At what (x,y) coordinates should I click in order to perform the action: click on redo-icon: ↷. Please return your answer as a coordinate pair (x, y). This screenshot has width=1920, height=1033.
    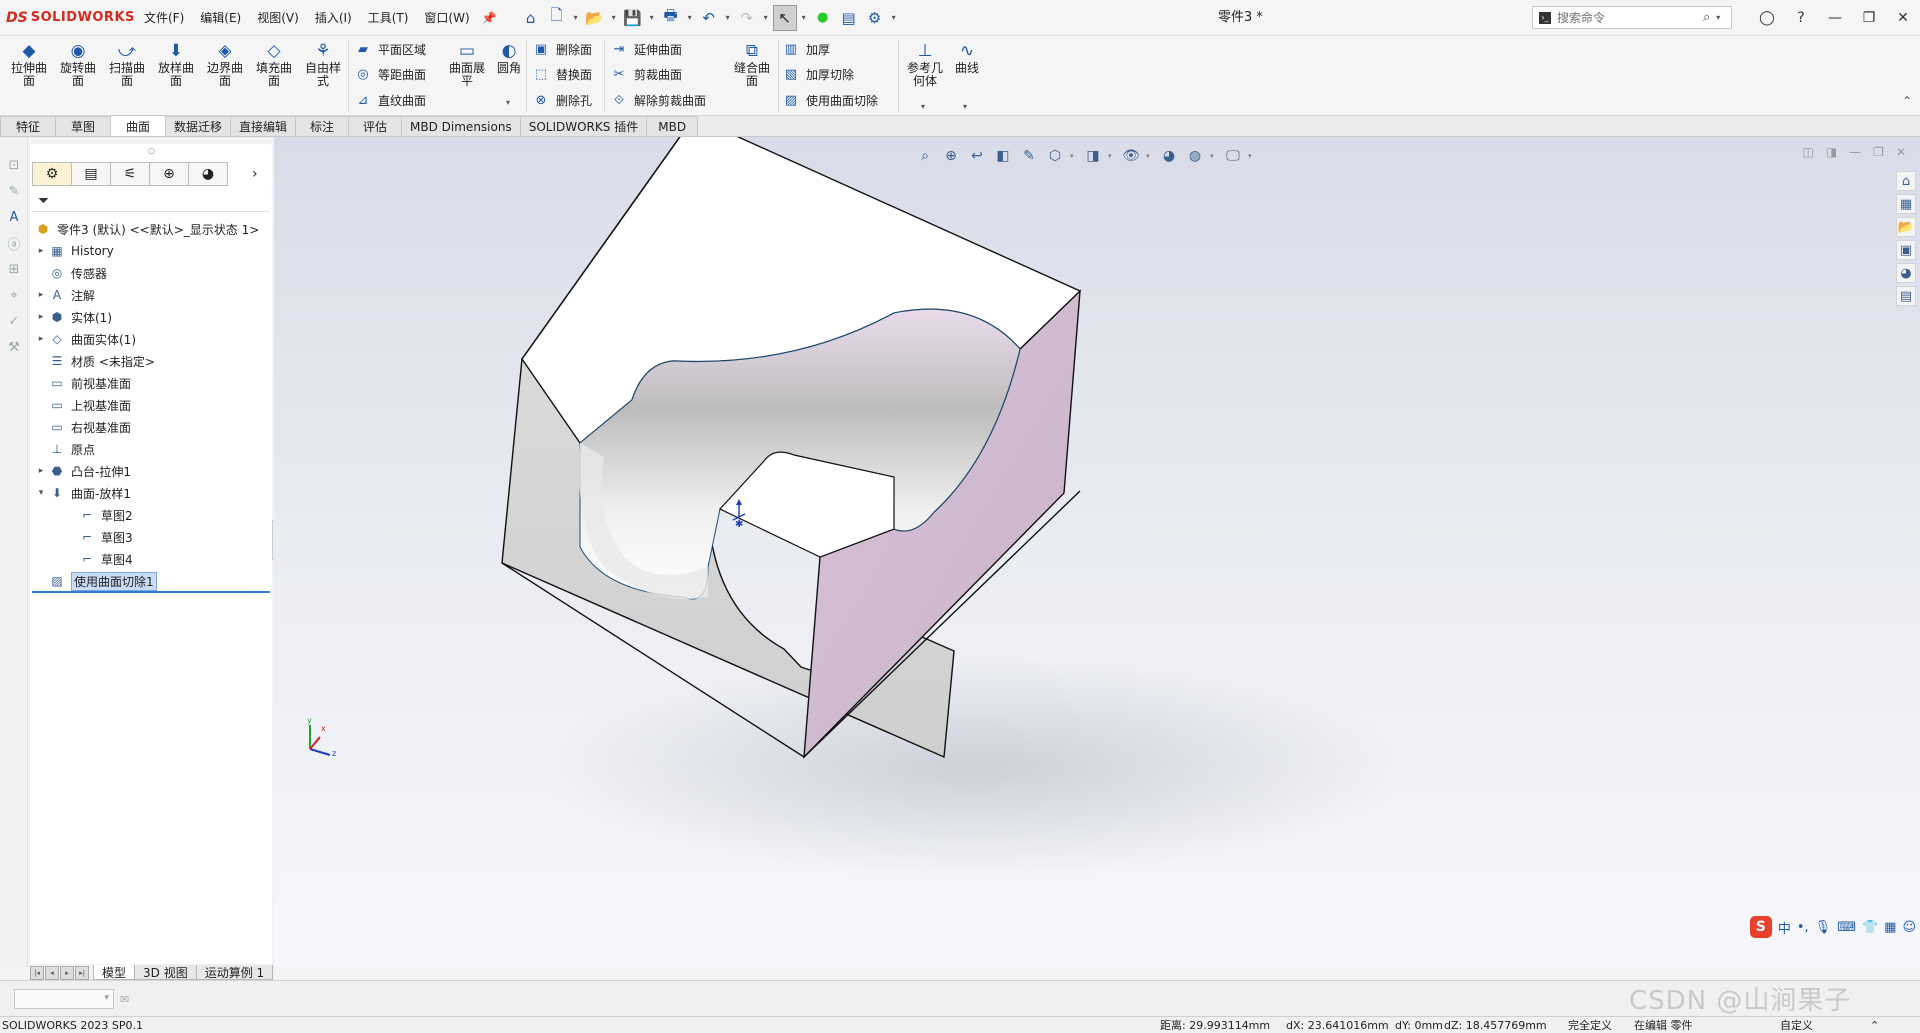
    Looking at the image, I should click on (747, 18).